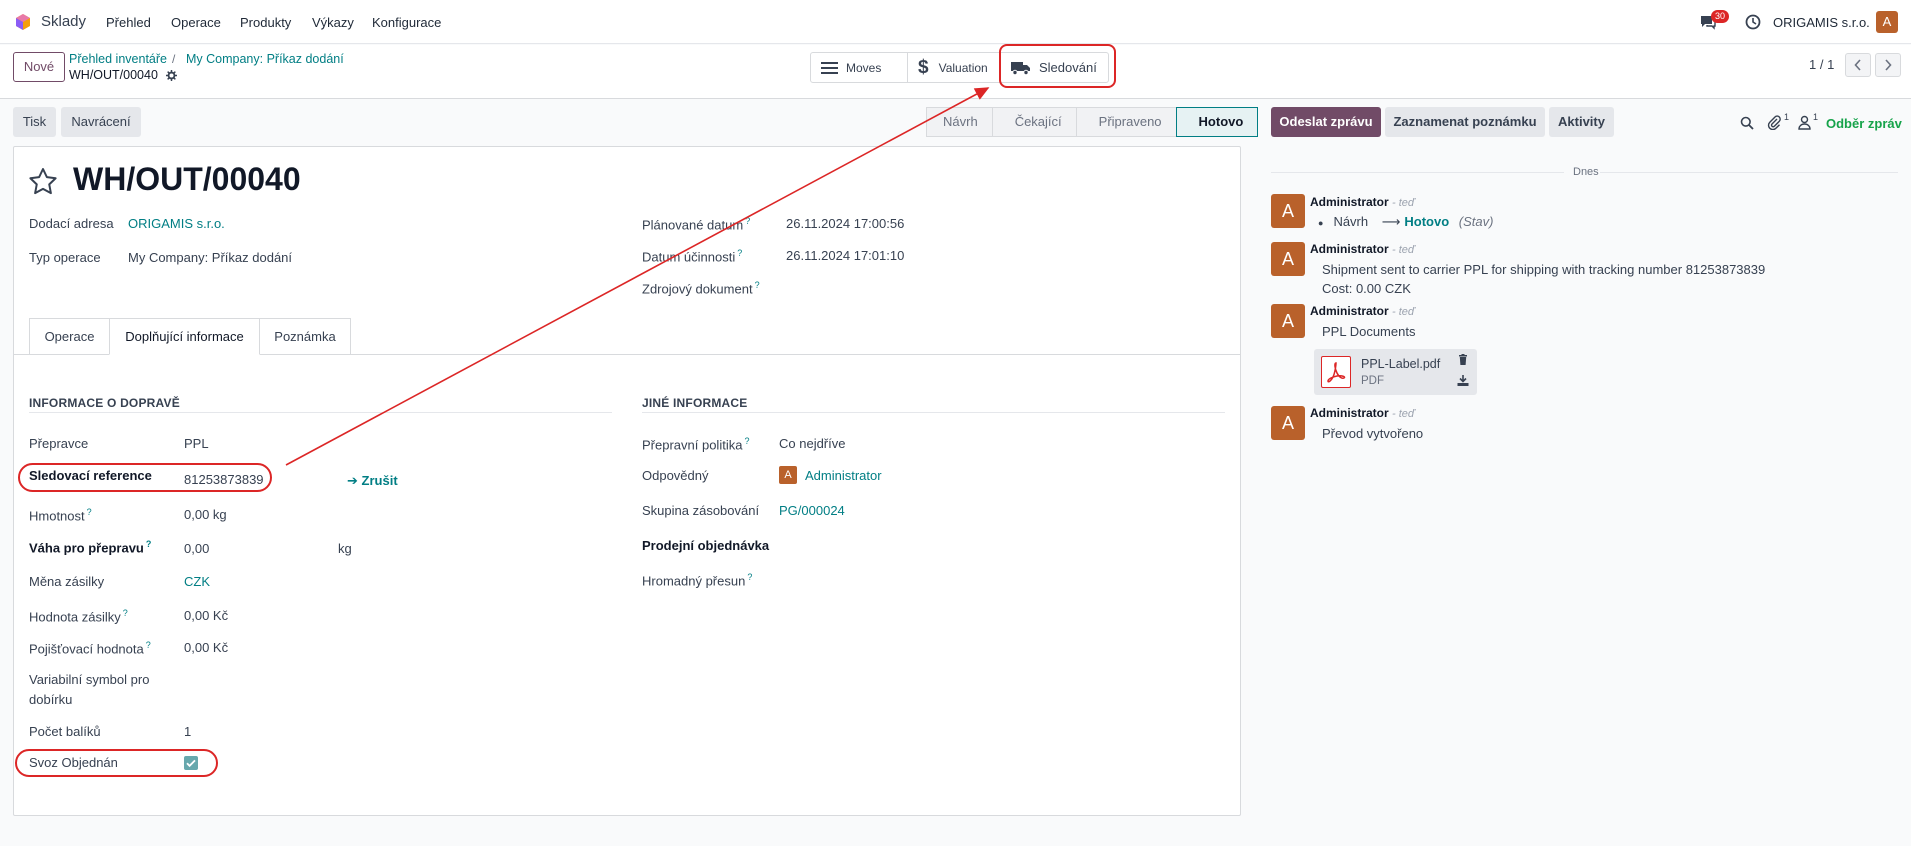  I want to click on tab-additional-info: Doplňující informace, so click(184, 336).